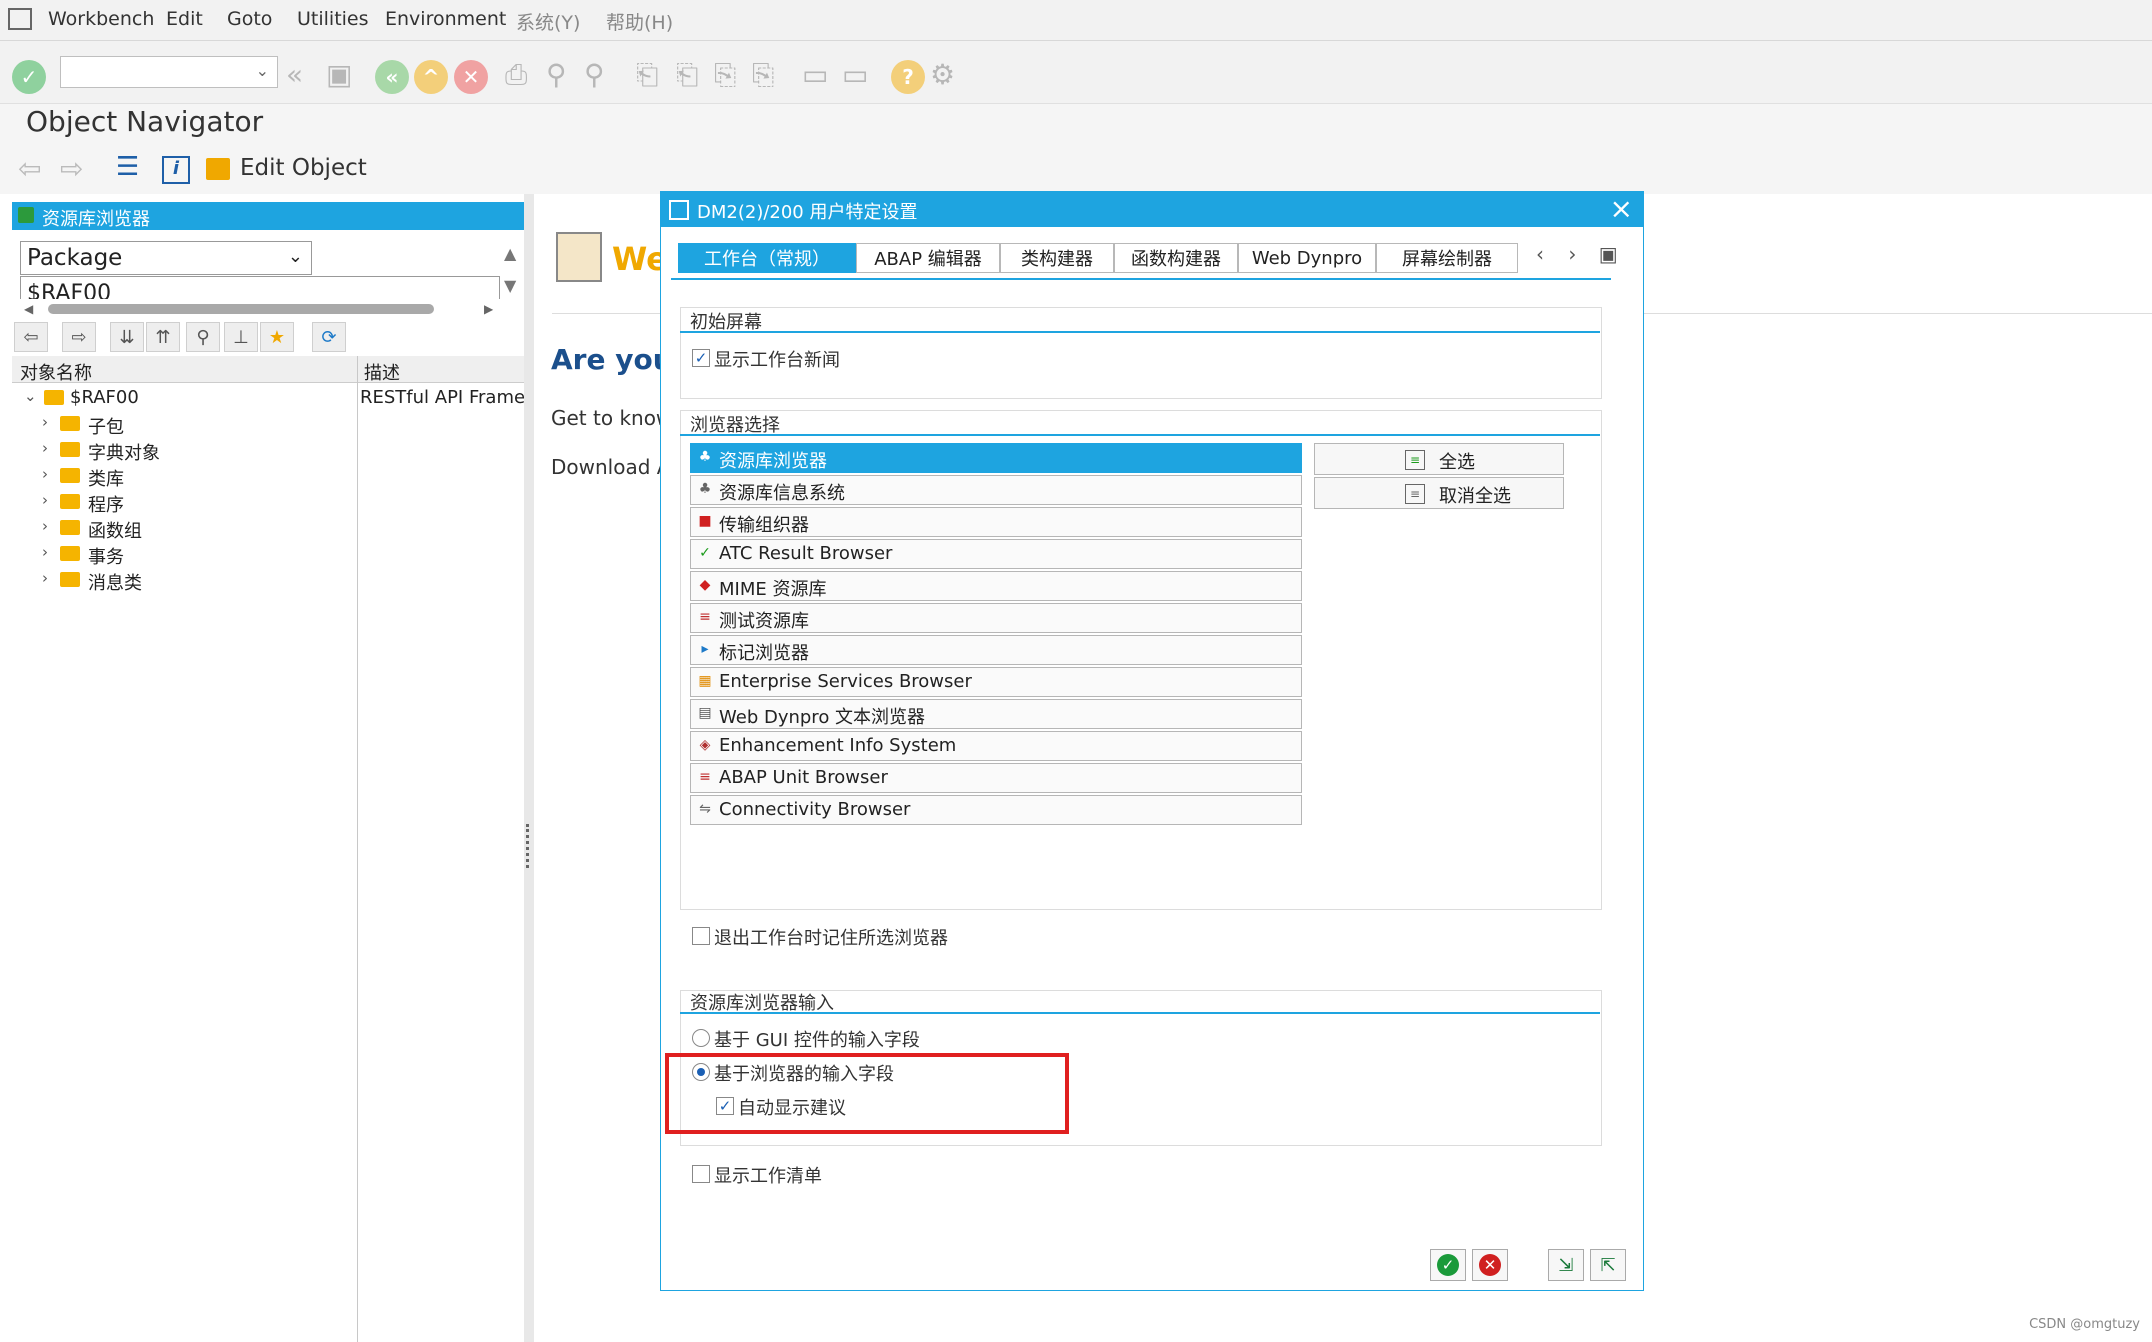  Describe the element at coordinates (166, 258) in the screenshot. I see `object-type-select: Package ⌄` at that location.